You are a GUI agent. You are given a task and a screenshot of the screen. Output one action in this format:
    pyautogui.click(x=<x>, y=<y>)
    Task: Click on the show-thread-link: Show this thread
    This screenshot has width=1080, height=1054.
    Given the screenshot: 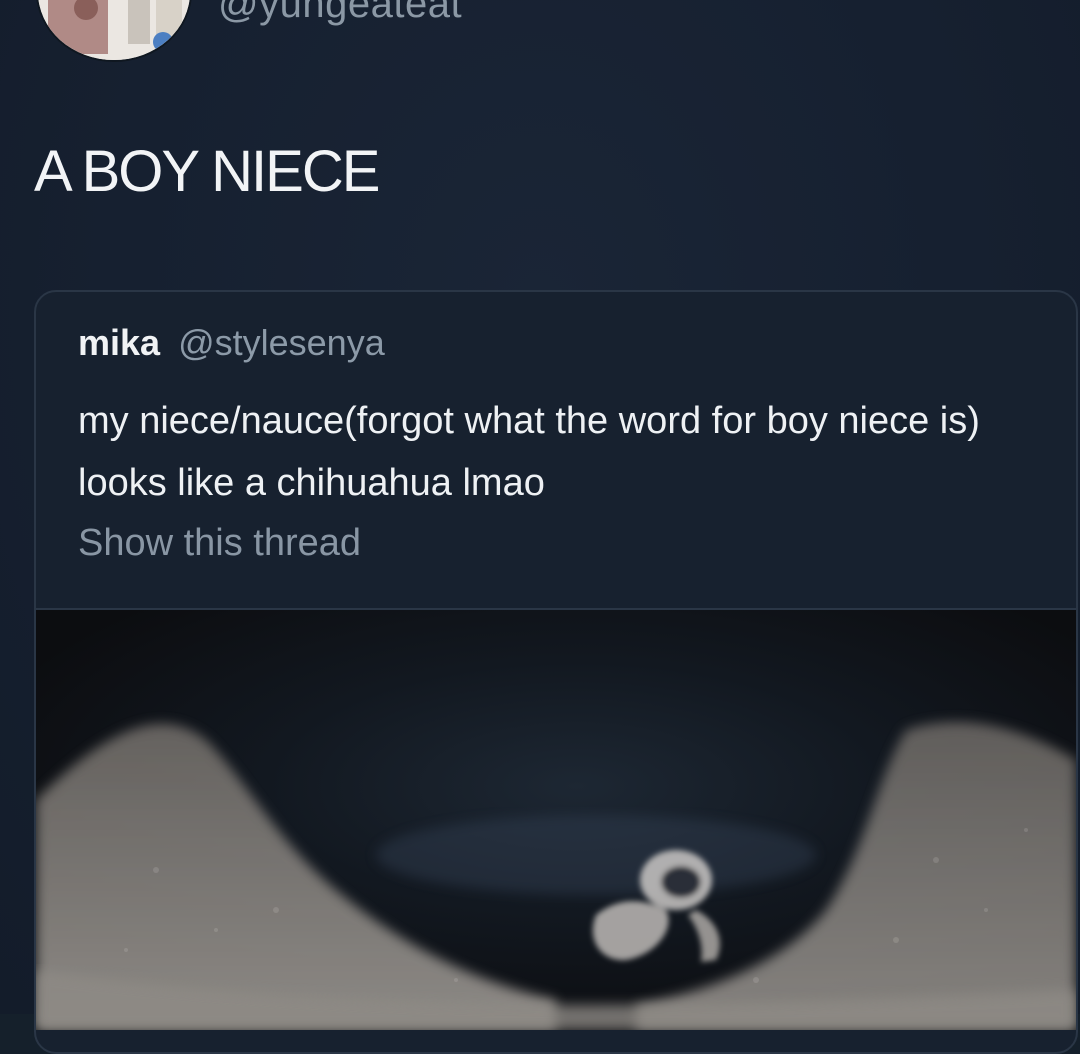 What is the action you would take?
    pyautogui.click(x=219, y=543)
    